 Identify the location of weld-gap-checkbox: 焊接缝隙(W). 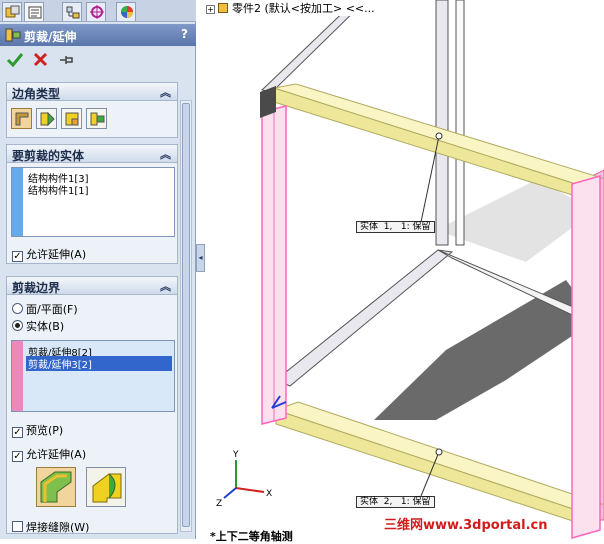
(50, 527).